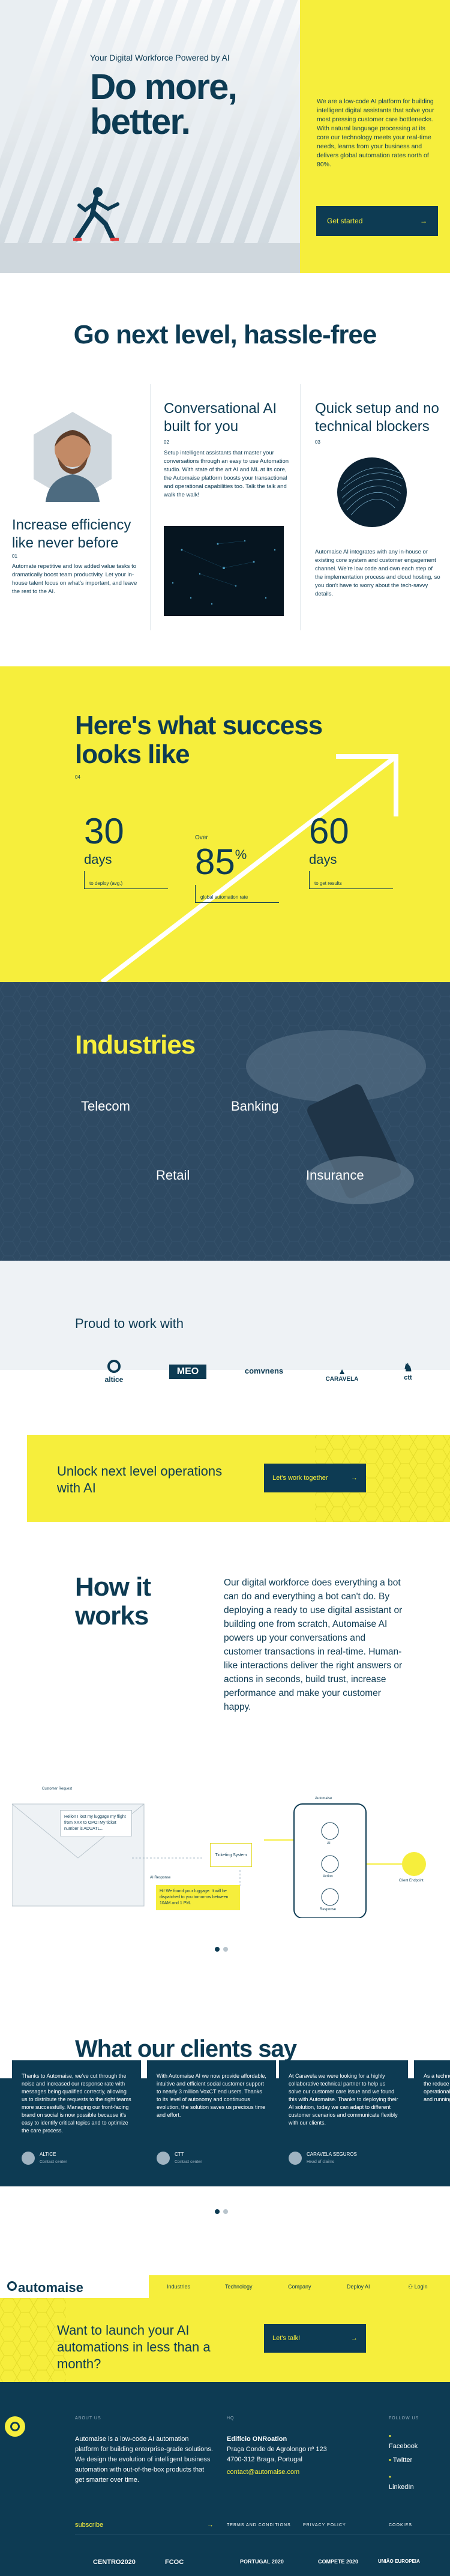 This screenshot has width=450, height=2576. I want to click on stat-bubble: global automation rate, so click(237, 894).